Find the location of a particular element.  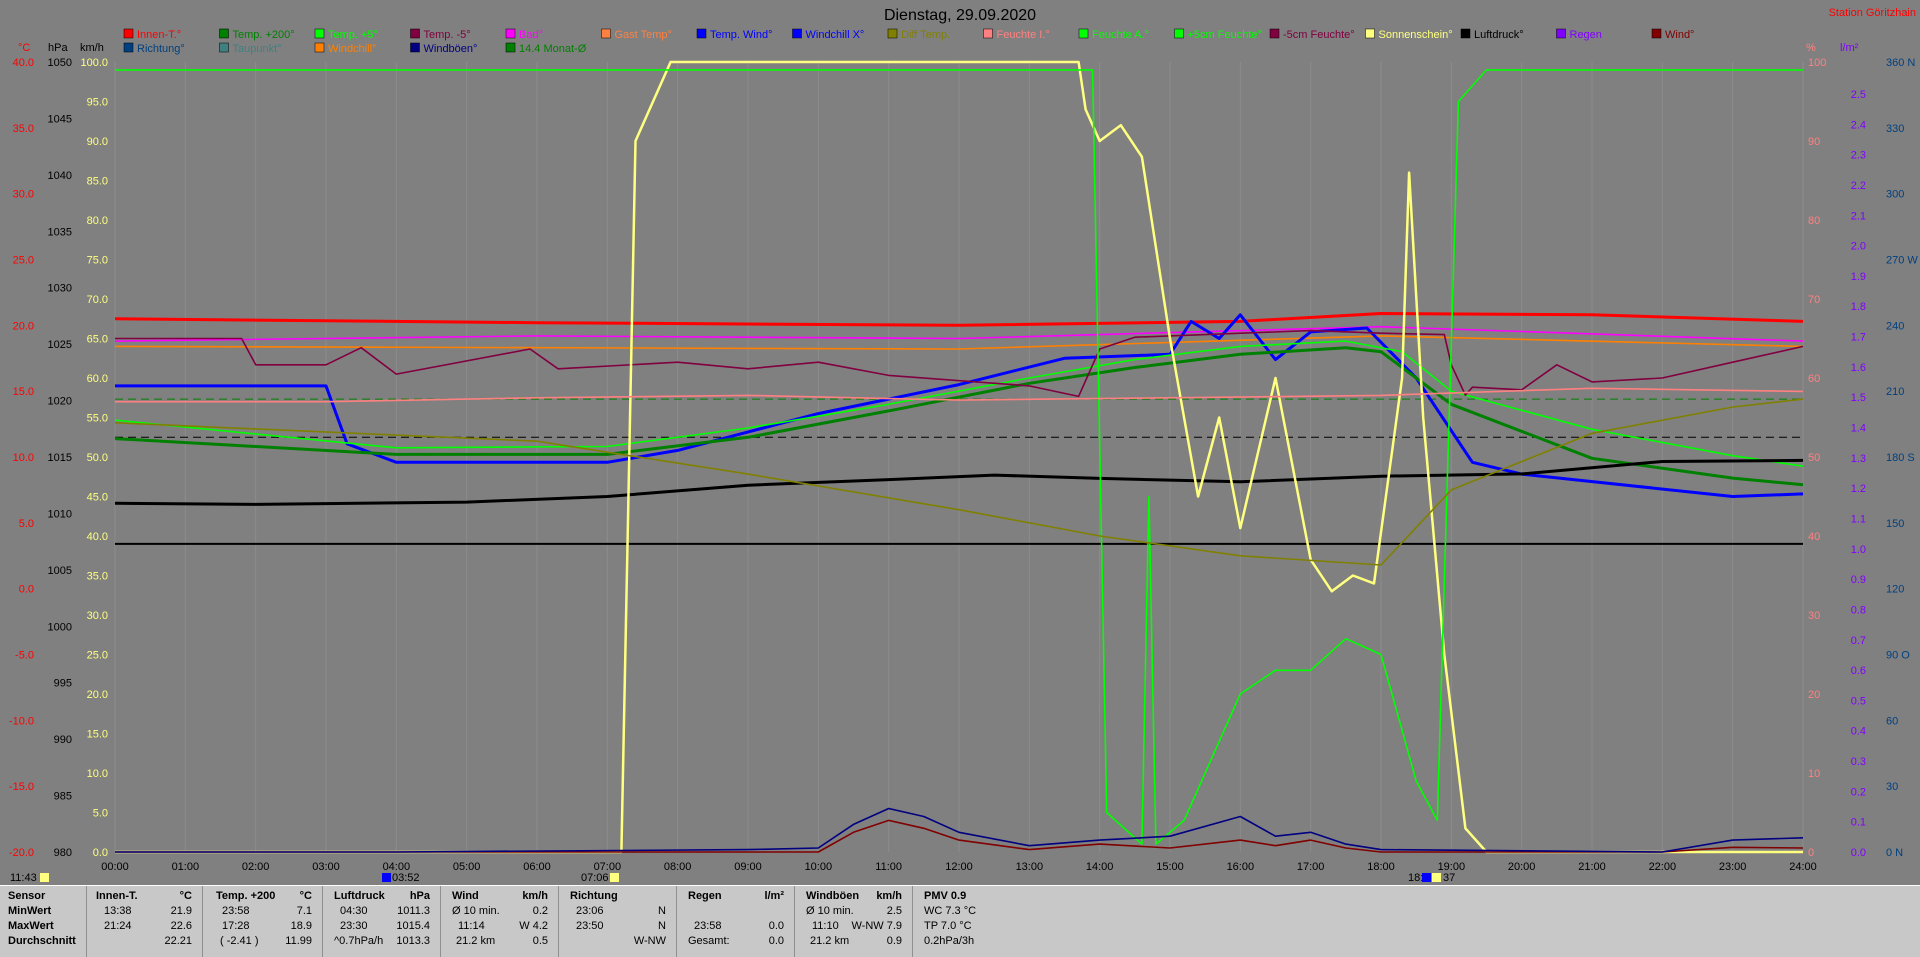

legend-item: Windchill° is located at coordinates (352, 49).